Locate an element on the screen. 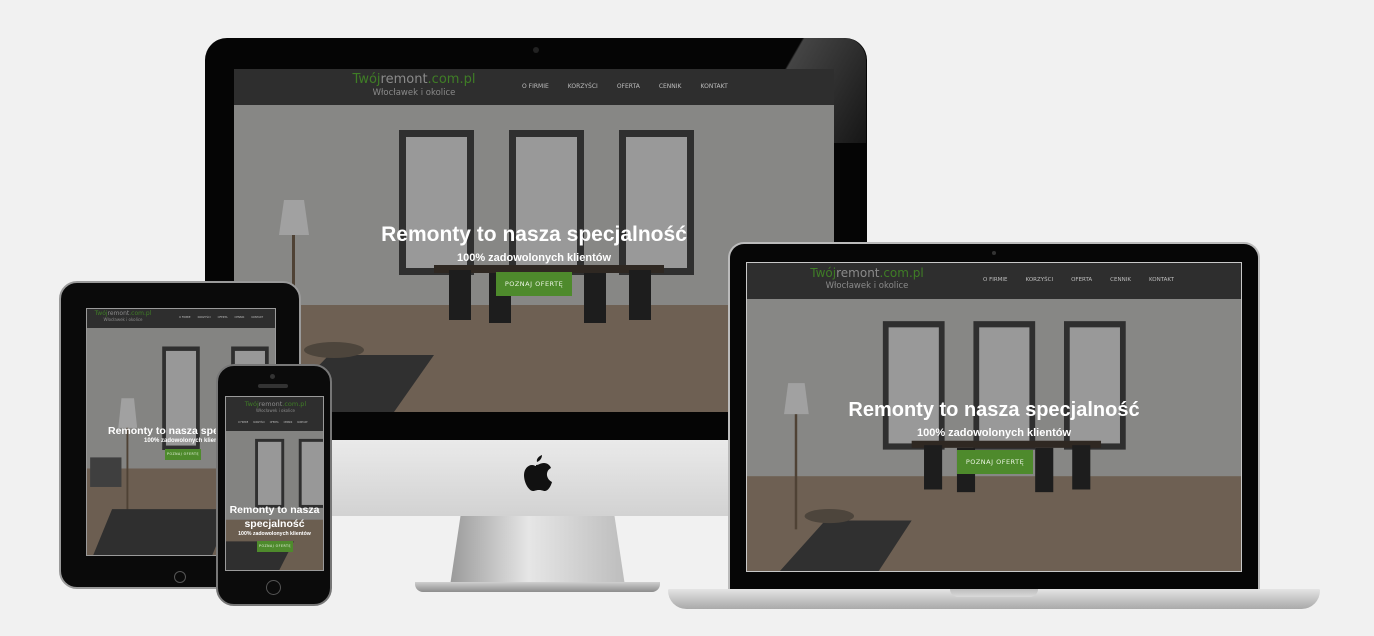  ipad-home-button is located at coordinates (180, 577).